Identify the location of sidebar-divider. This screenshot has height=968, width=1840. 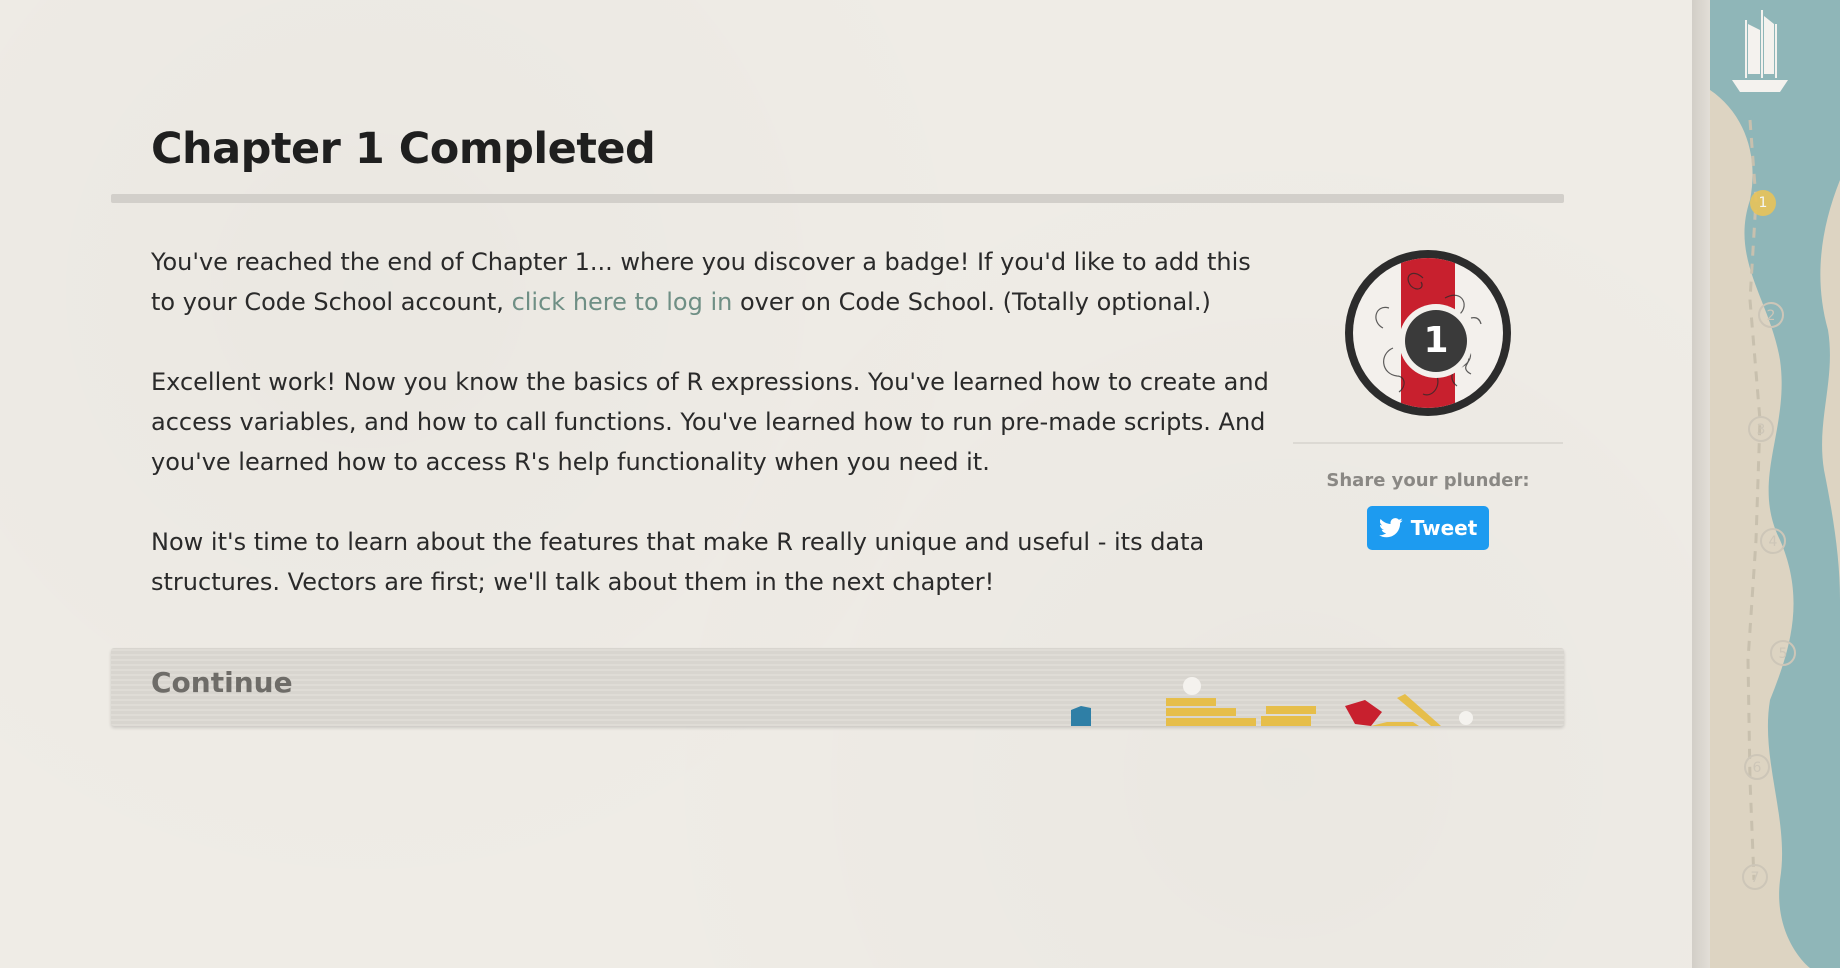
(1428, 443).